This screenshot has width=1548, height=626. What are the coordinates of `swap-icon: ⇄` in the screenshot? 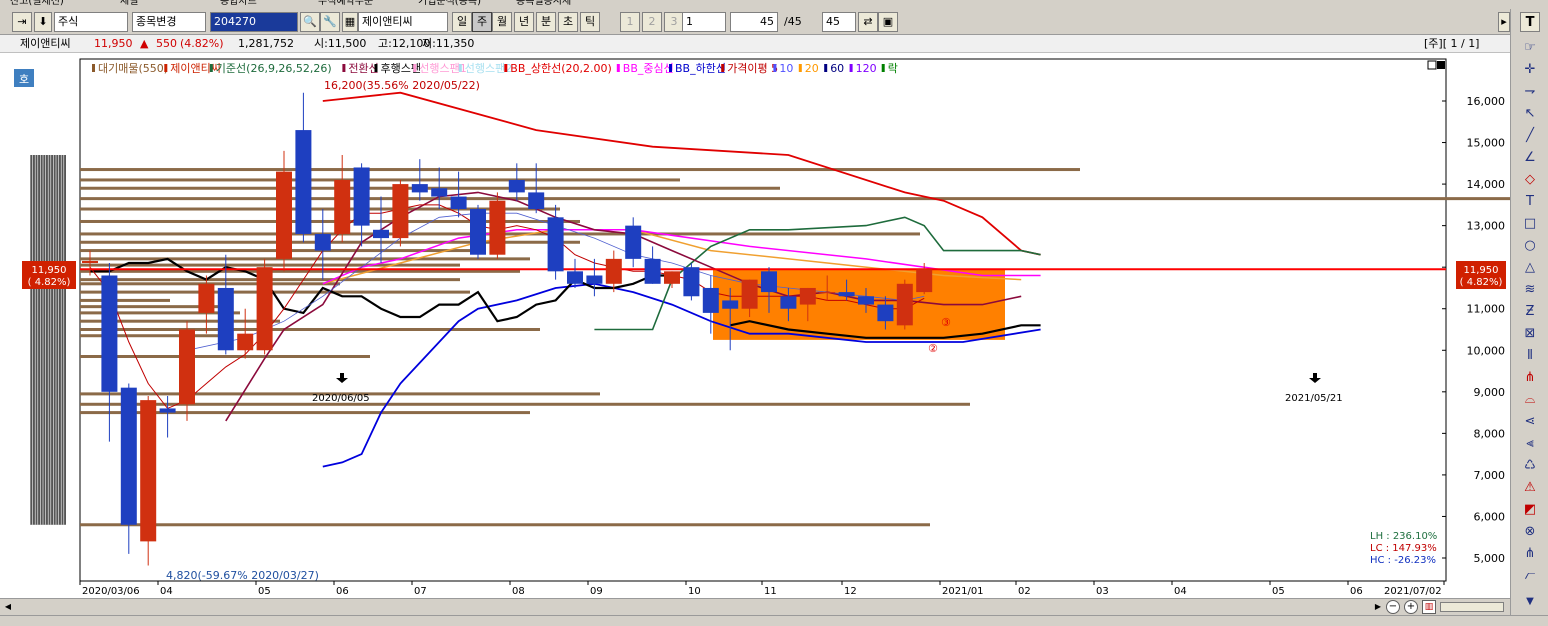 It's located at (868, 22).